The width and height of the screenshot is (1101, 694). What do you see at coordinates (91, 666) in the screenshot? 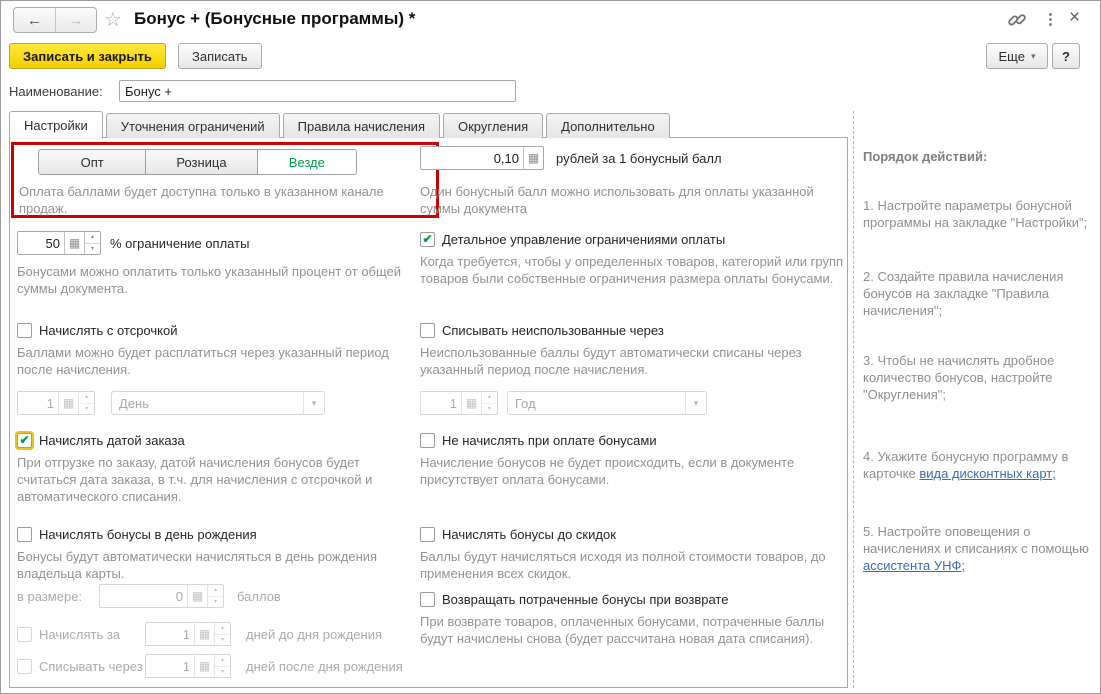
I see `birthday-after-label: Списывать через` at bounding box center [91, 666].